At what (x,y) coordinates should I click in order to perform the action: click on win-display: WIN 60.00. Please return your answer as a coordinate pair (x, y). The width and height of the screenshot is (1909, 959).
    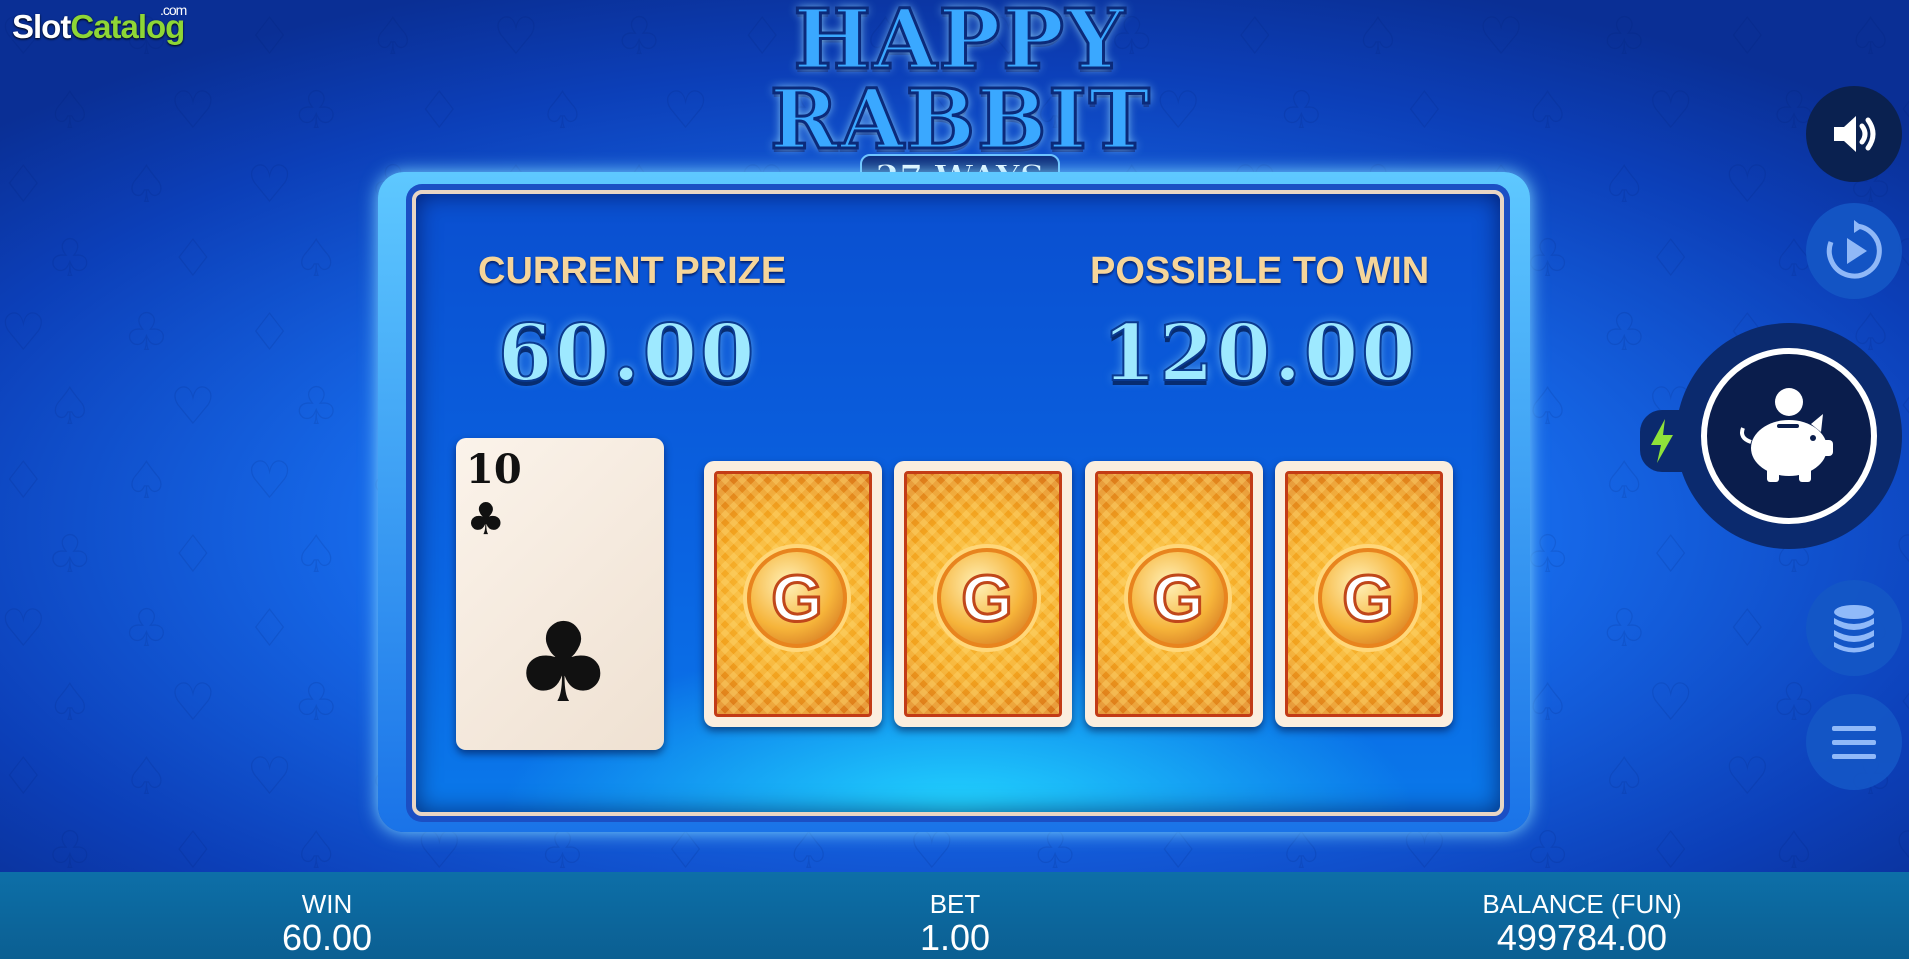
    Looking at the image, I should click on (327, 914).